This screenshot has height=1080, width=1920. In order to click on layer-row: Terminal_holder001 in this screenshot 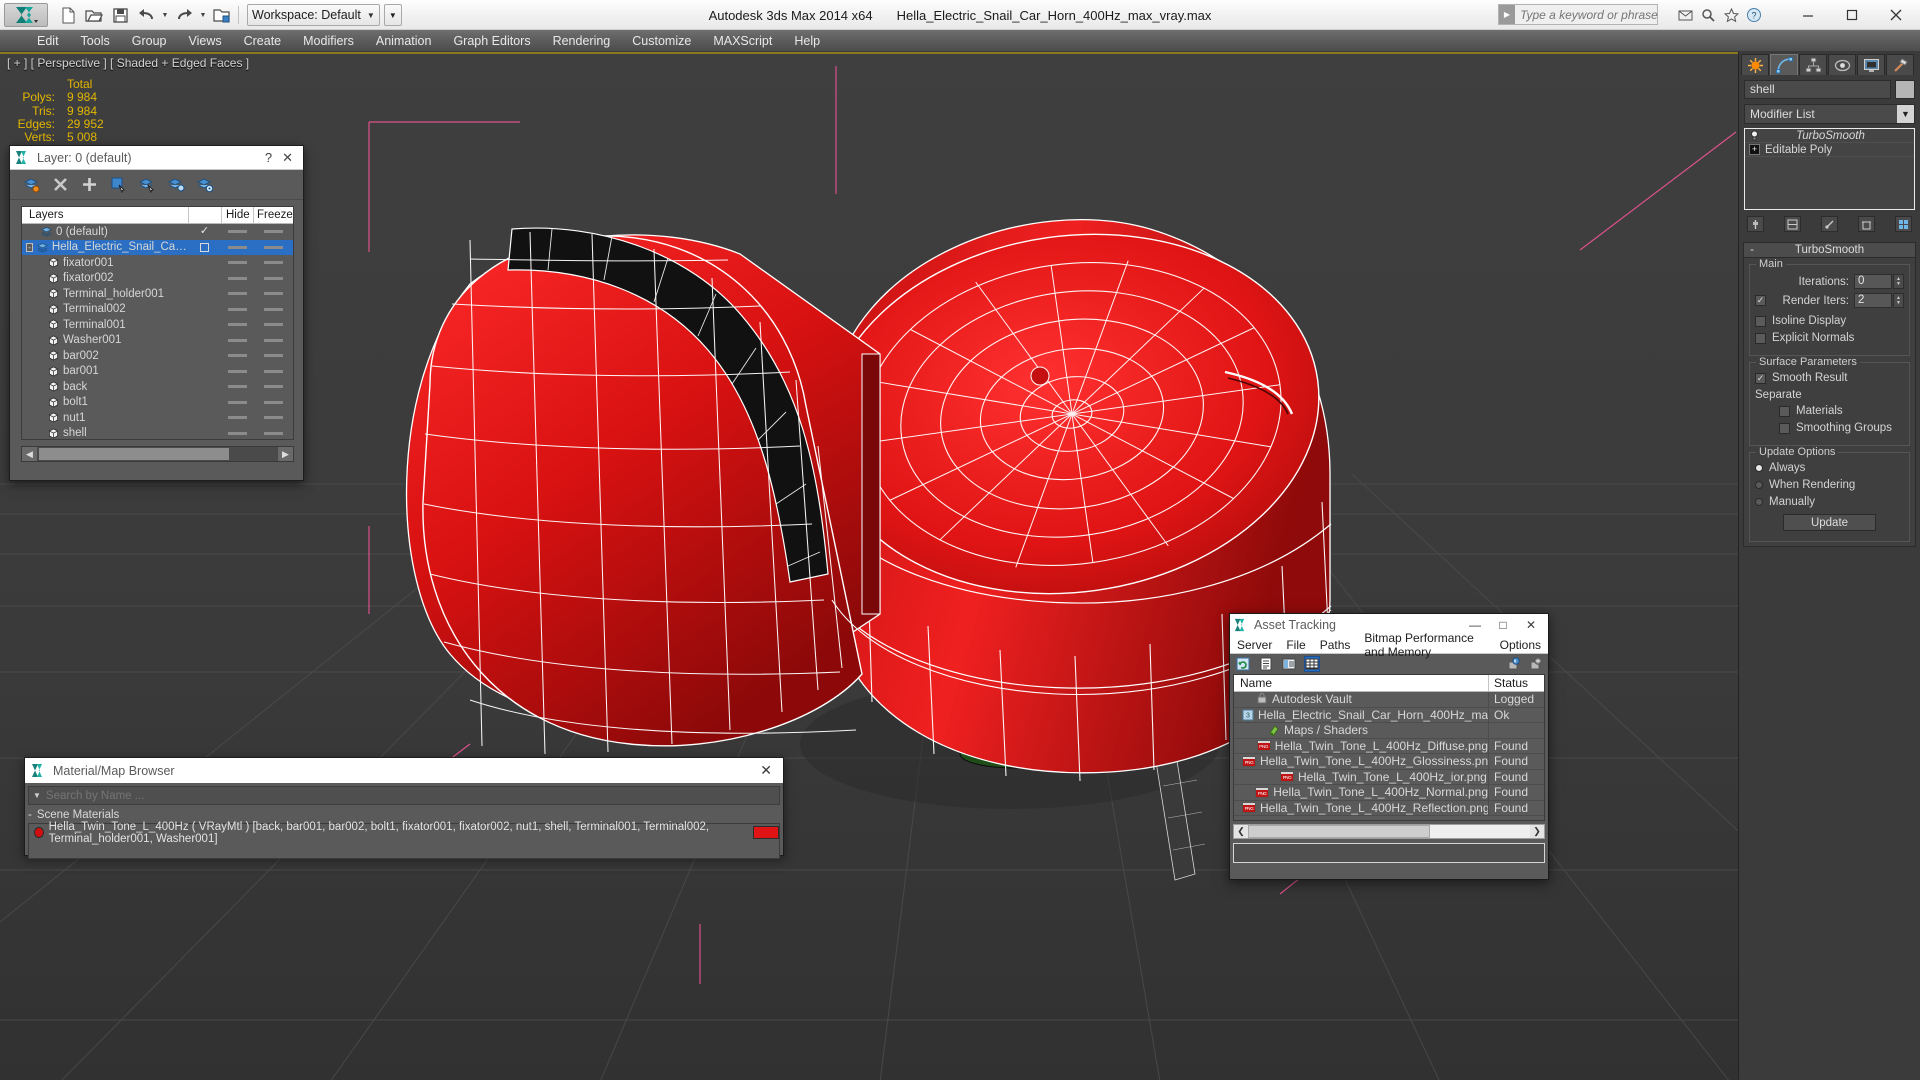, I will do `click(157, 294)`.